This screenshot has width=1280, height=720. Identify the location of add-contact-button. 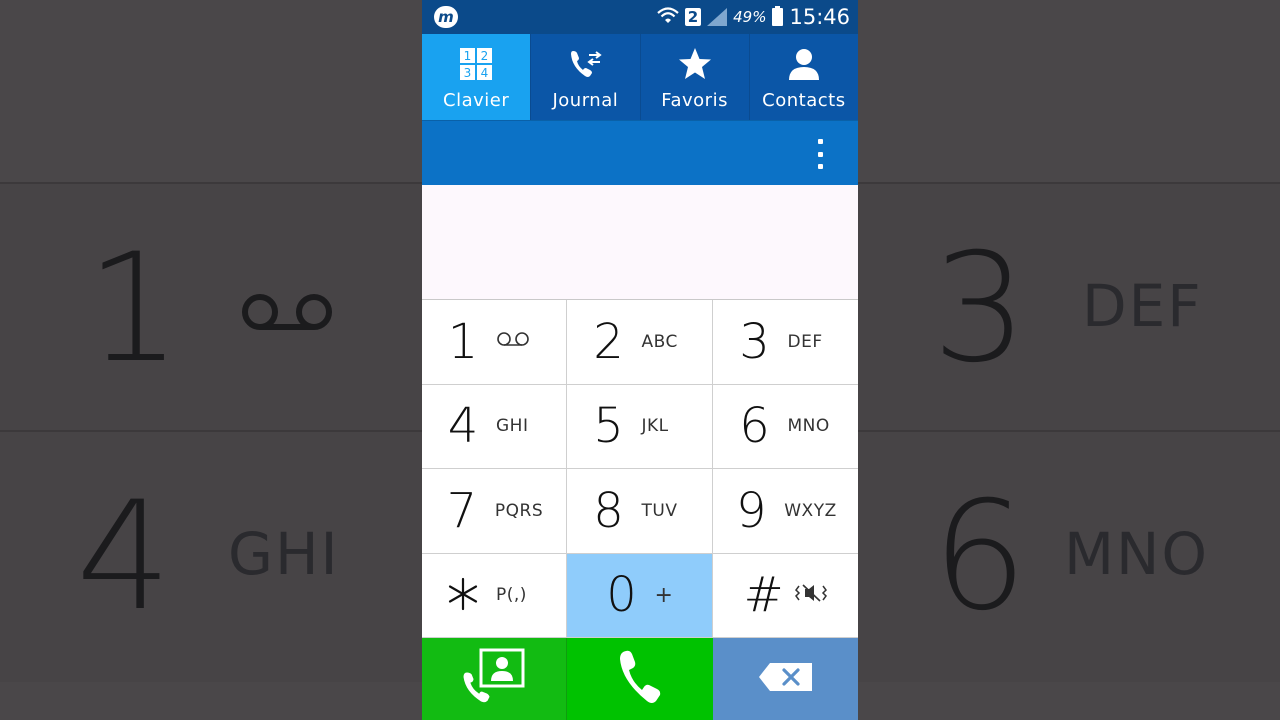
(494, 679).